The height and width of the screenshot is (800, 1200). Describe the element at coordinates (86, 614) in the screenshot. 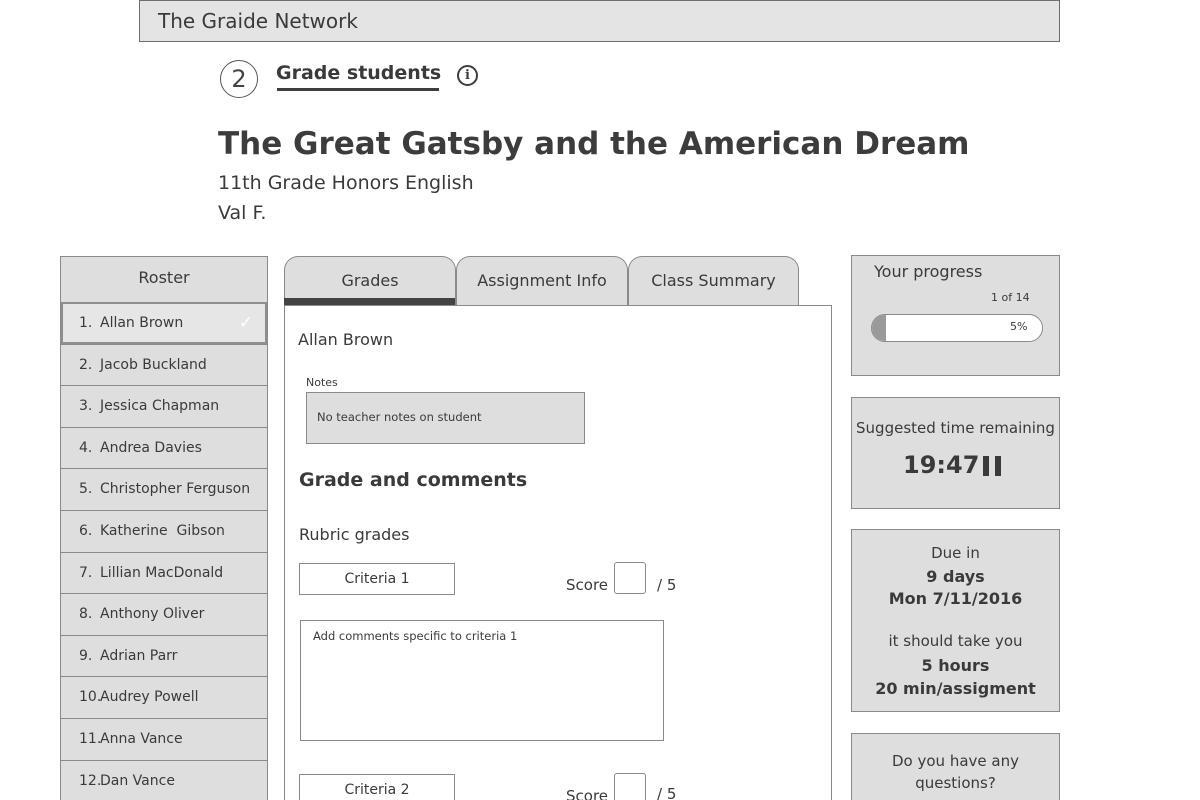

I see `roster-item-number: 8.` at that location.